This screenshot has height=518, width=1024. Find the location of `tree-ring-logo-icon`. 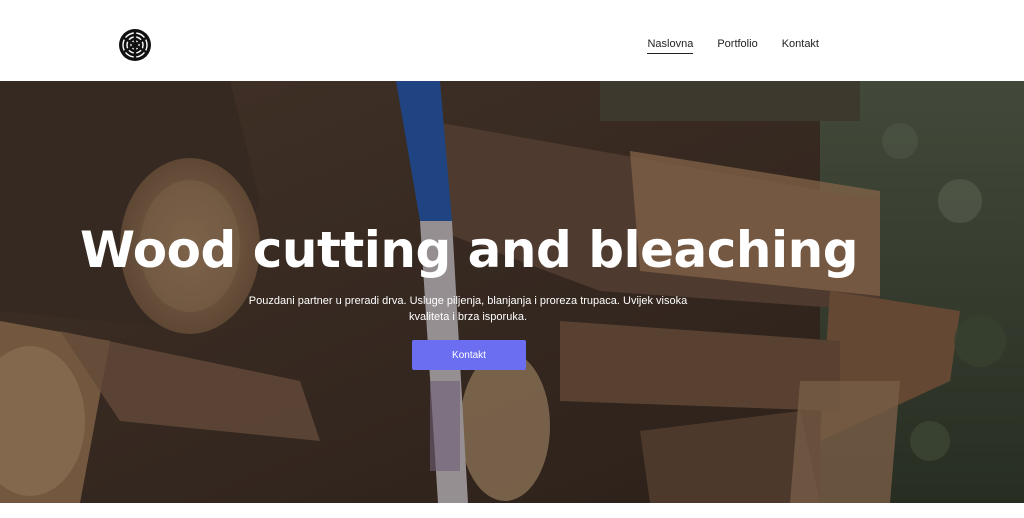

tree-ring-logo-icon is located at coordinates (135, 45).